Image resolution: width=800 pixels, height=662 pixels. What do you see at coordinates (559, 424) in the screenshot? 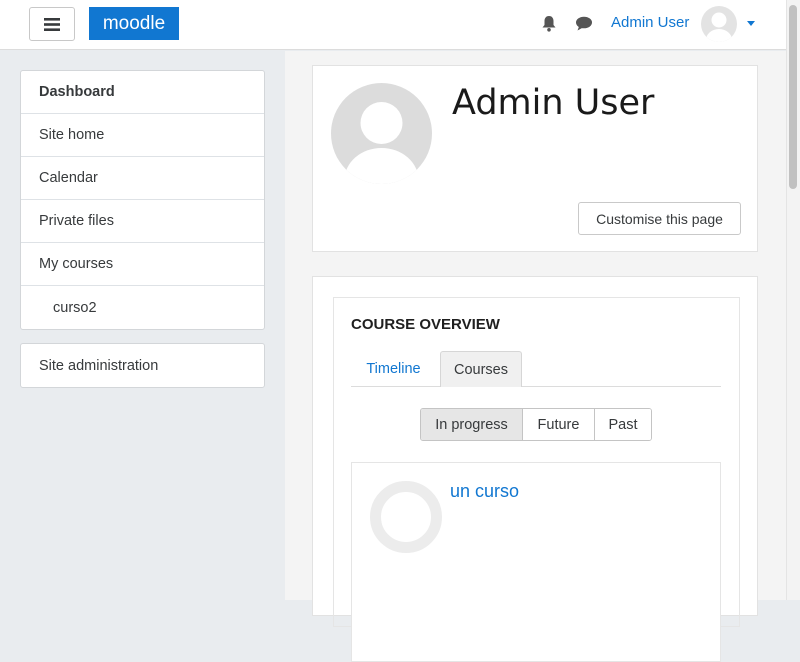
I see `filter-future-button: Future` at bounding box center [559, 424].